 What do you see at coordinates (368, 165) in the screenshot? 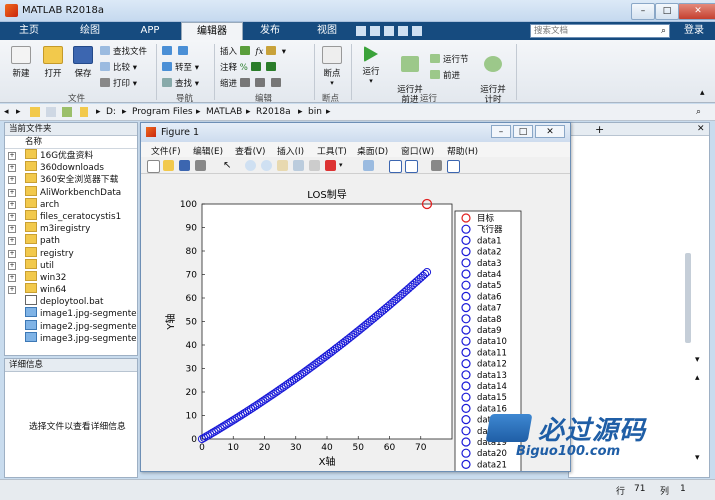
I see `link-plot-icon` at bounding box center [368, 165].